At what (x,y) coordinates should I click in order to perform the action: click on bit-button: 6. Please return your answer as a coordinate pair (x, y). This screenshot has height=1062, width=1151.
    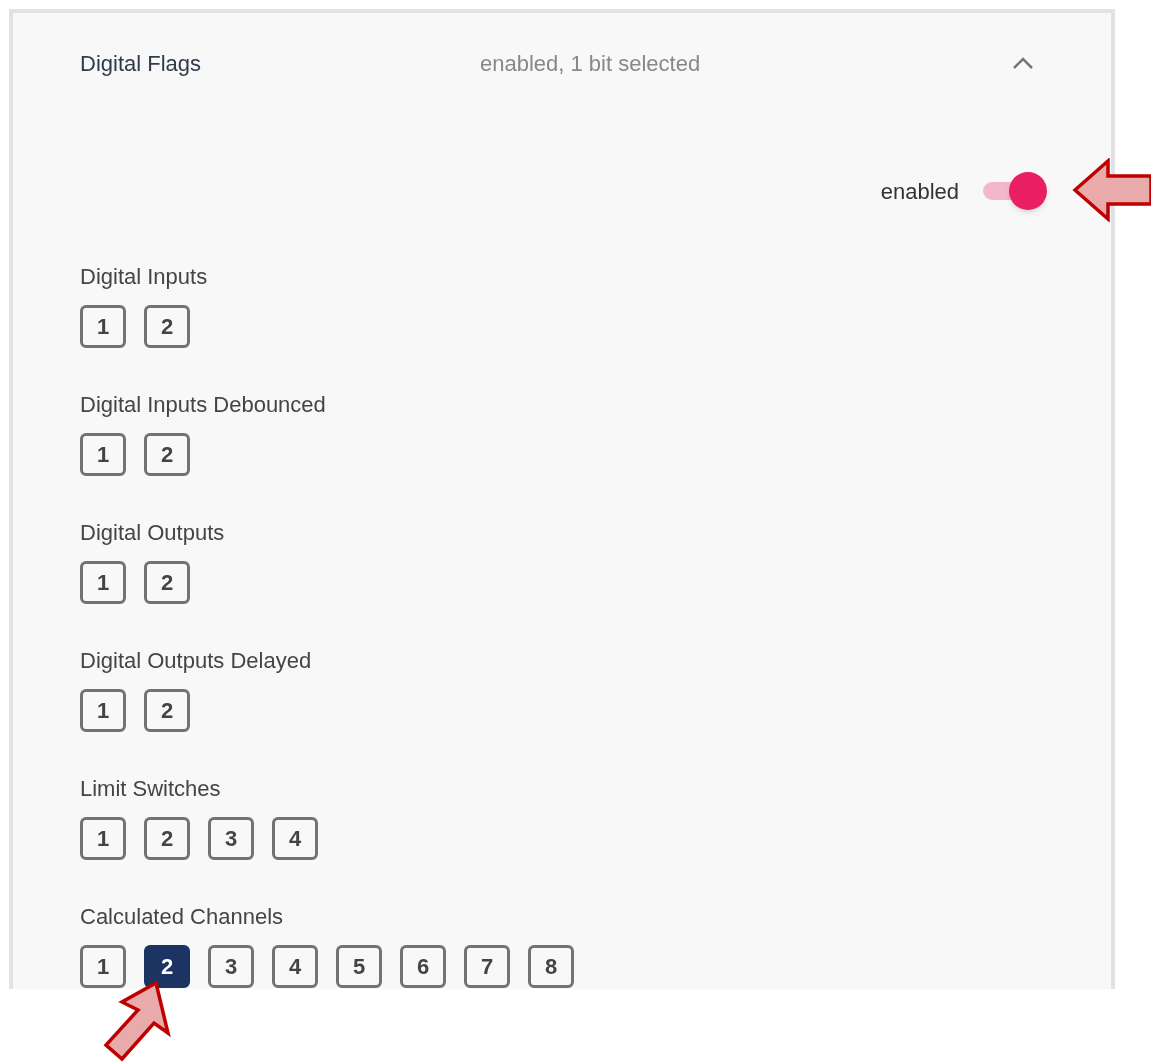
    Looking at the image, I should click on (423, 966).